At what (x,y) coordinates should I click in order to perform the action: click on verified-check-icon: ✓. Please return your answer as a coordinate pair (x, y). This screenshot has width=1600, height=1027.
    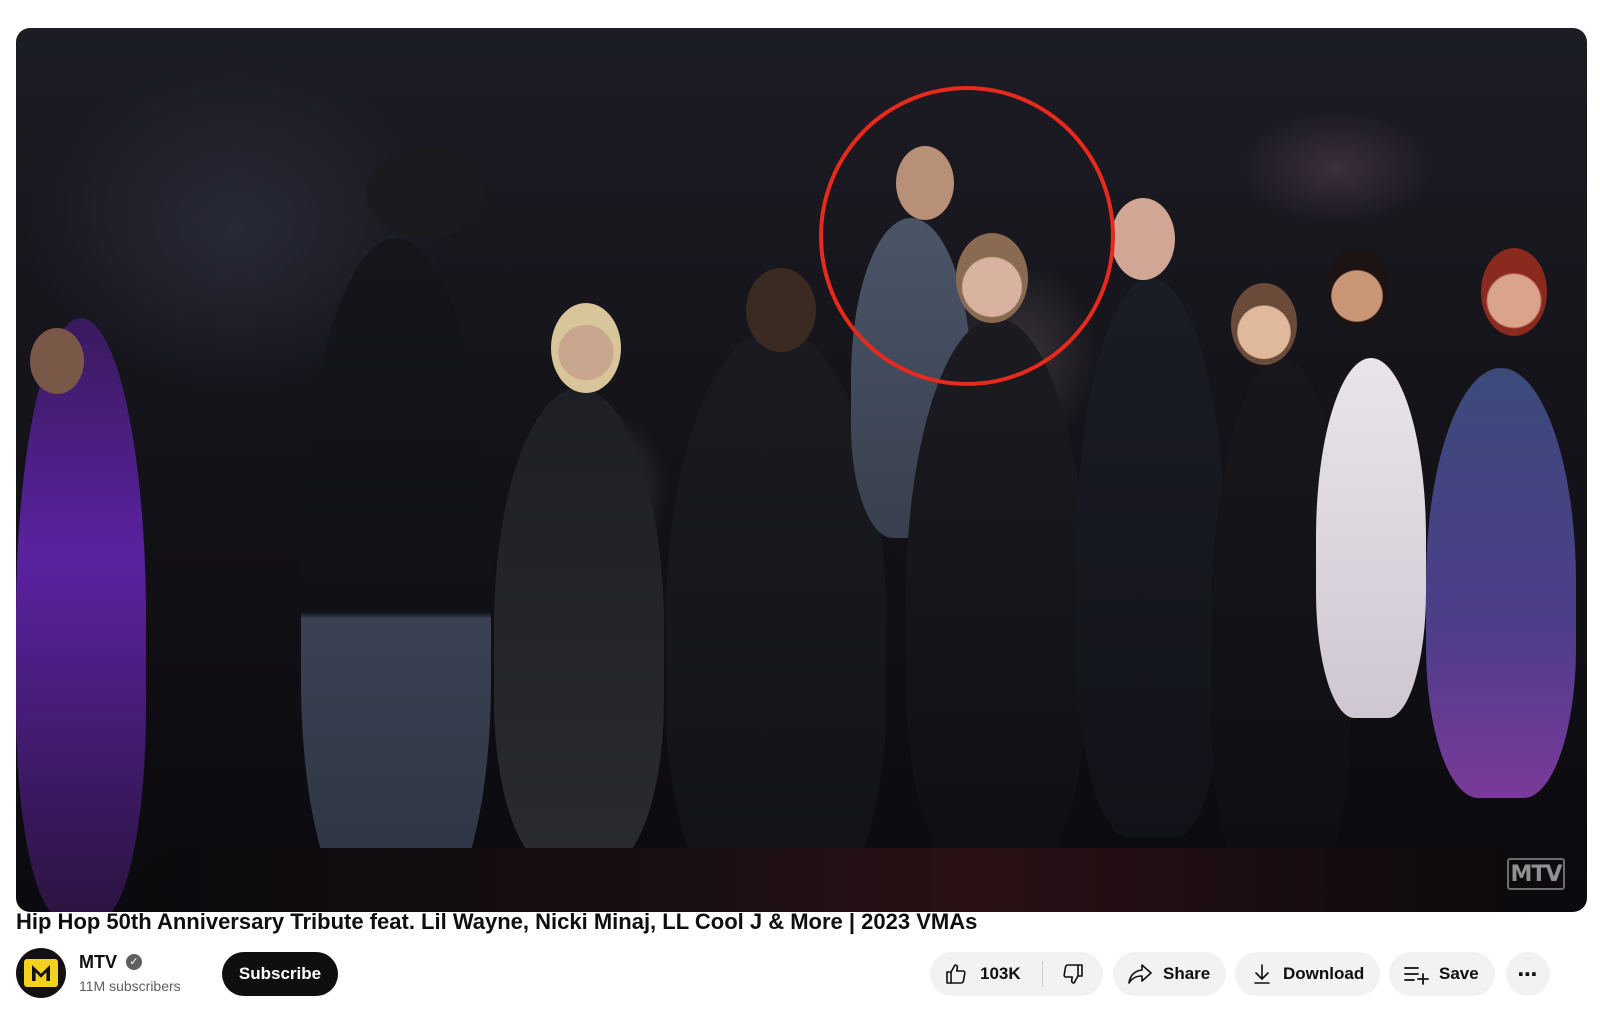
    Looking at the image, I should click on (134, 962).